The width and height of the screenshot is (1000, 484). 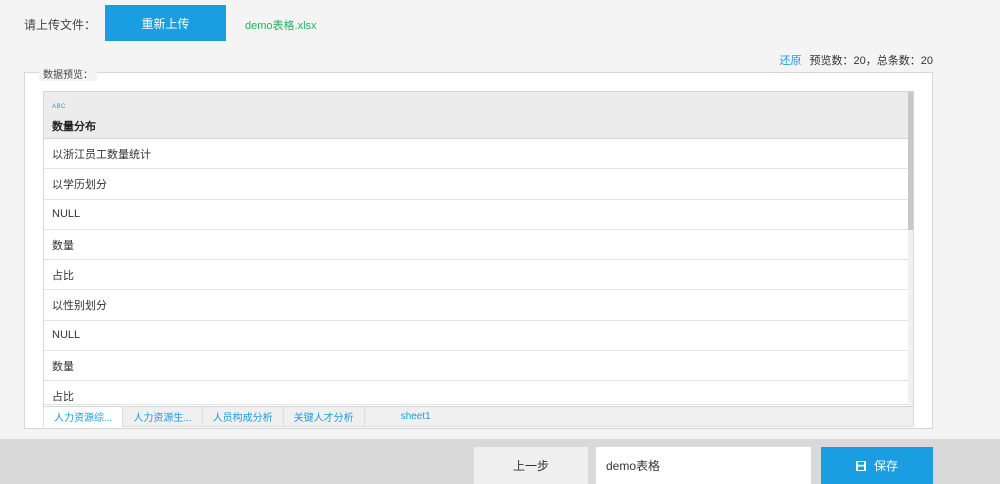 I want to click on table-header: ABC 数量分布, so click(x=478, y=115).